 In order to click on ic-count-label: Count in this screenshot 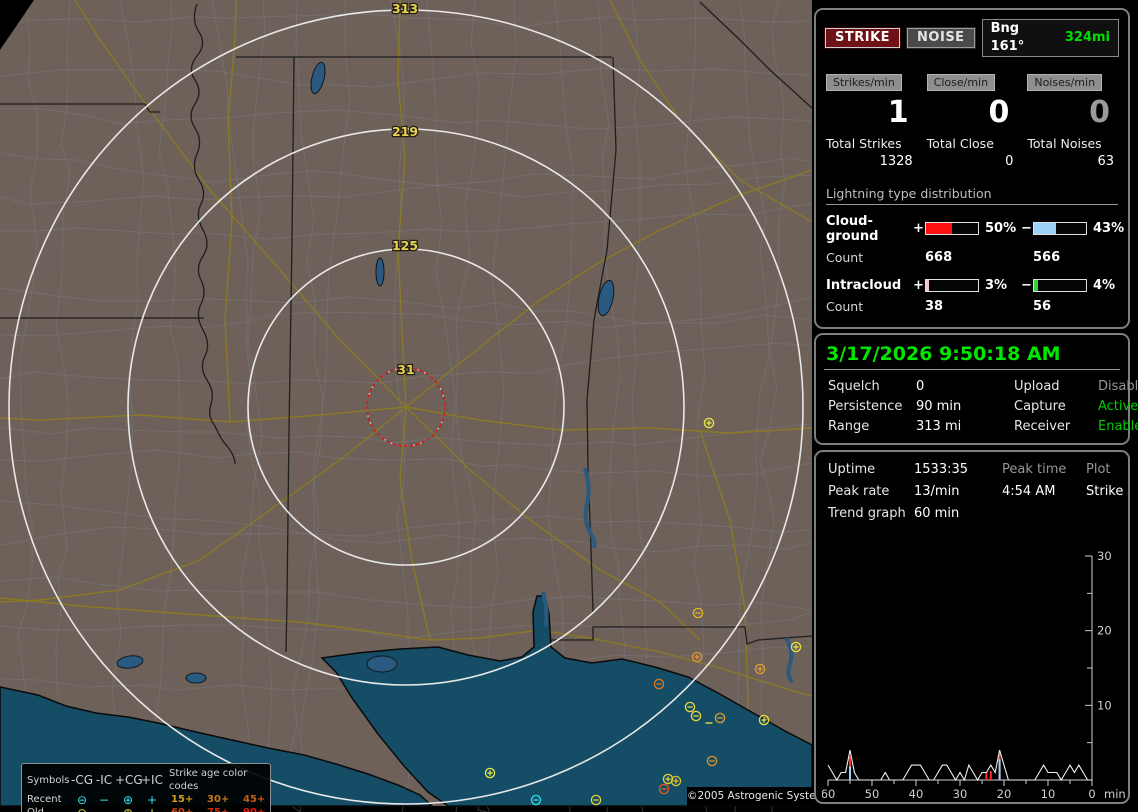, I will do `click(845, 306)`.